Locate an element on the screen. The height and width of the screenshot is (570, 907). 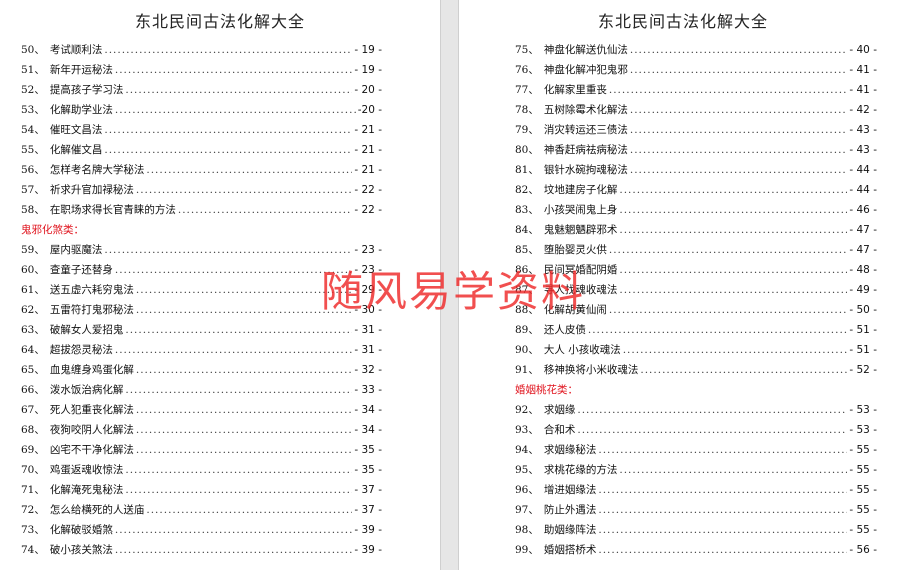
entry-title: 化解助学业法 is located at coordinates (81, 110).